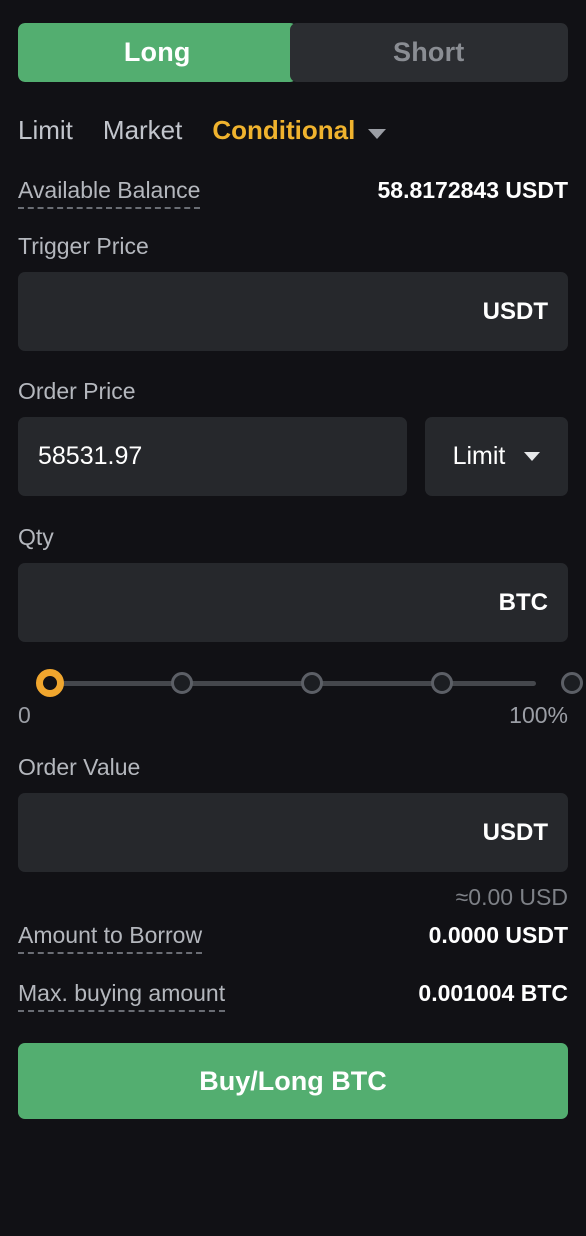 The height and width of the screenshot is (1236, 586). I want to click on trigger-price-field: Trigger Price USDT, so click(293, 292).